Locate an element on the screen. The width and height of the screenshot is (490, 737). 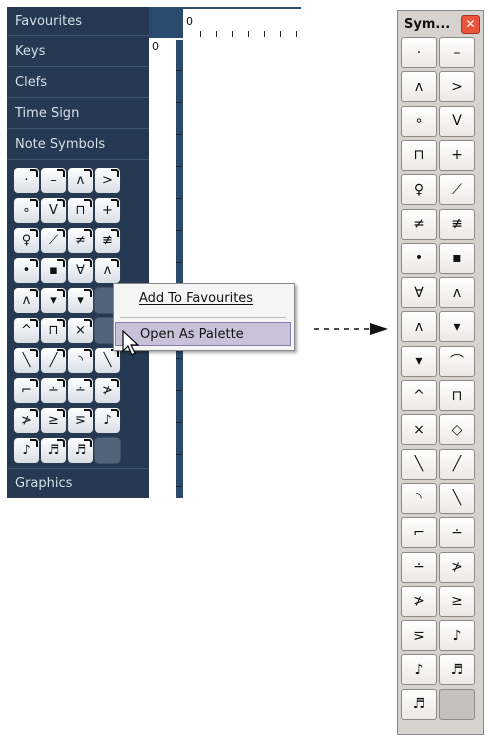
accent-tenuto-alt-icon: ≥ is located at coordinates (53, 420).